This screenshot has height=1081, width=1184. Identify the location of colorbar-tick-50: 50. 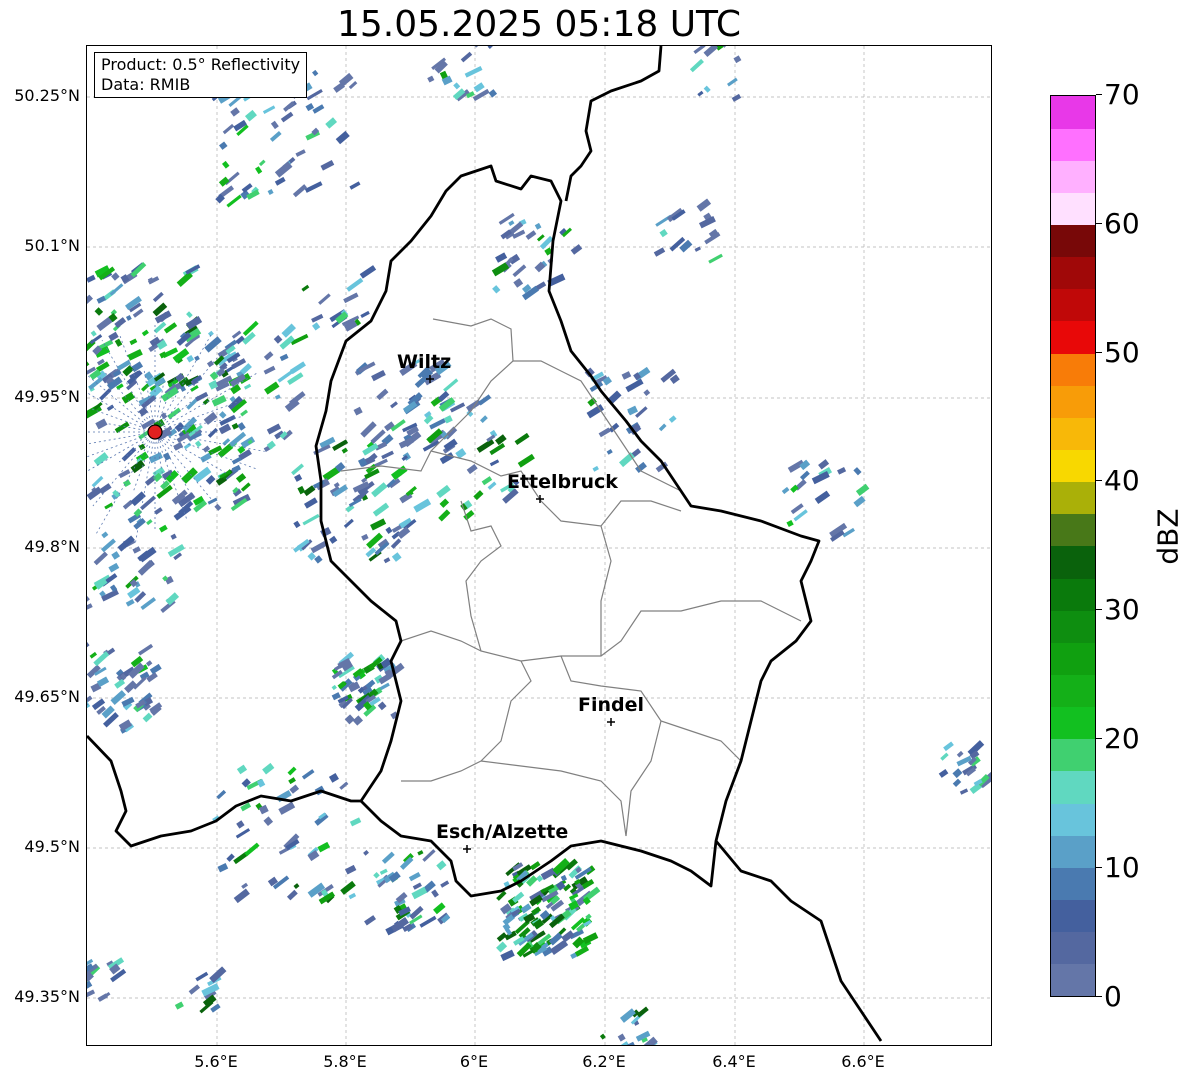
(1122, 352).